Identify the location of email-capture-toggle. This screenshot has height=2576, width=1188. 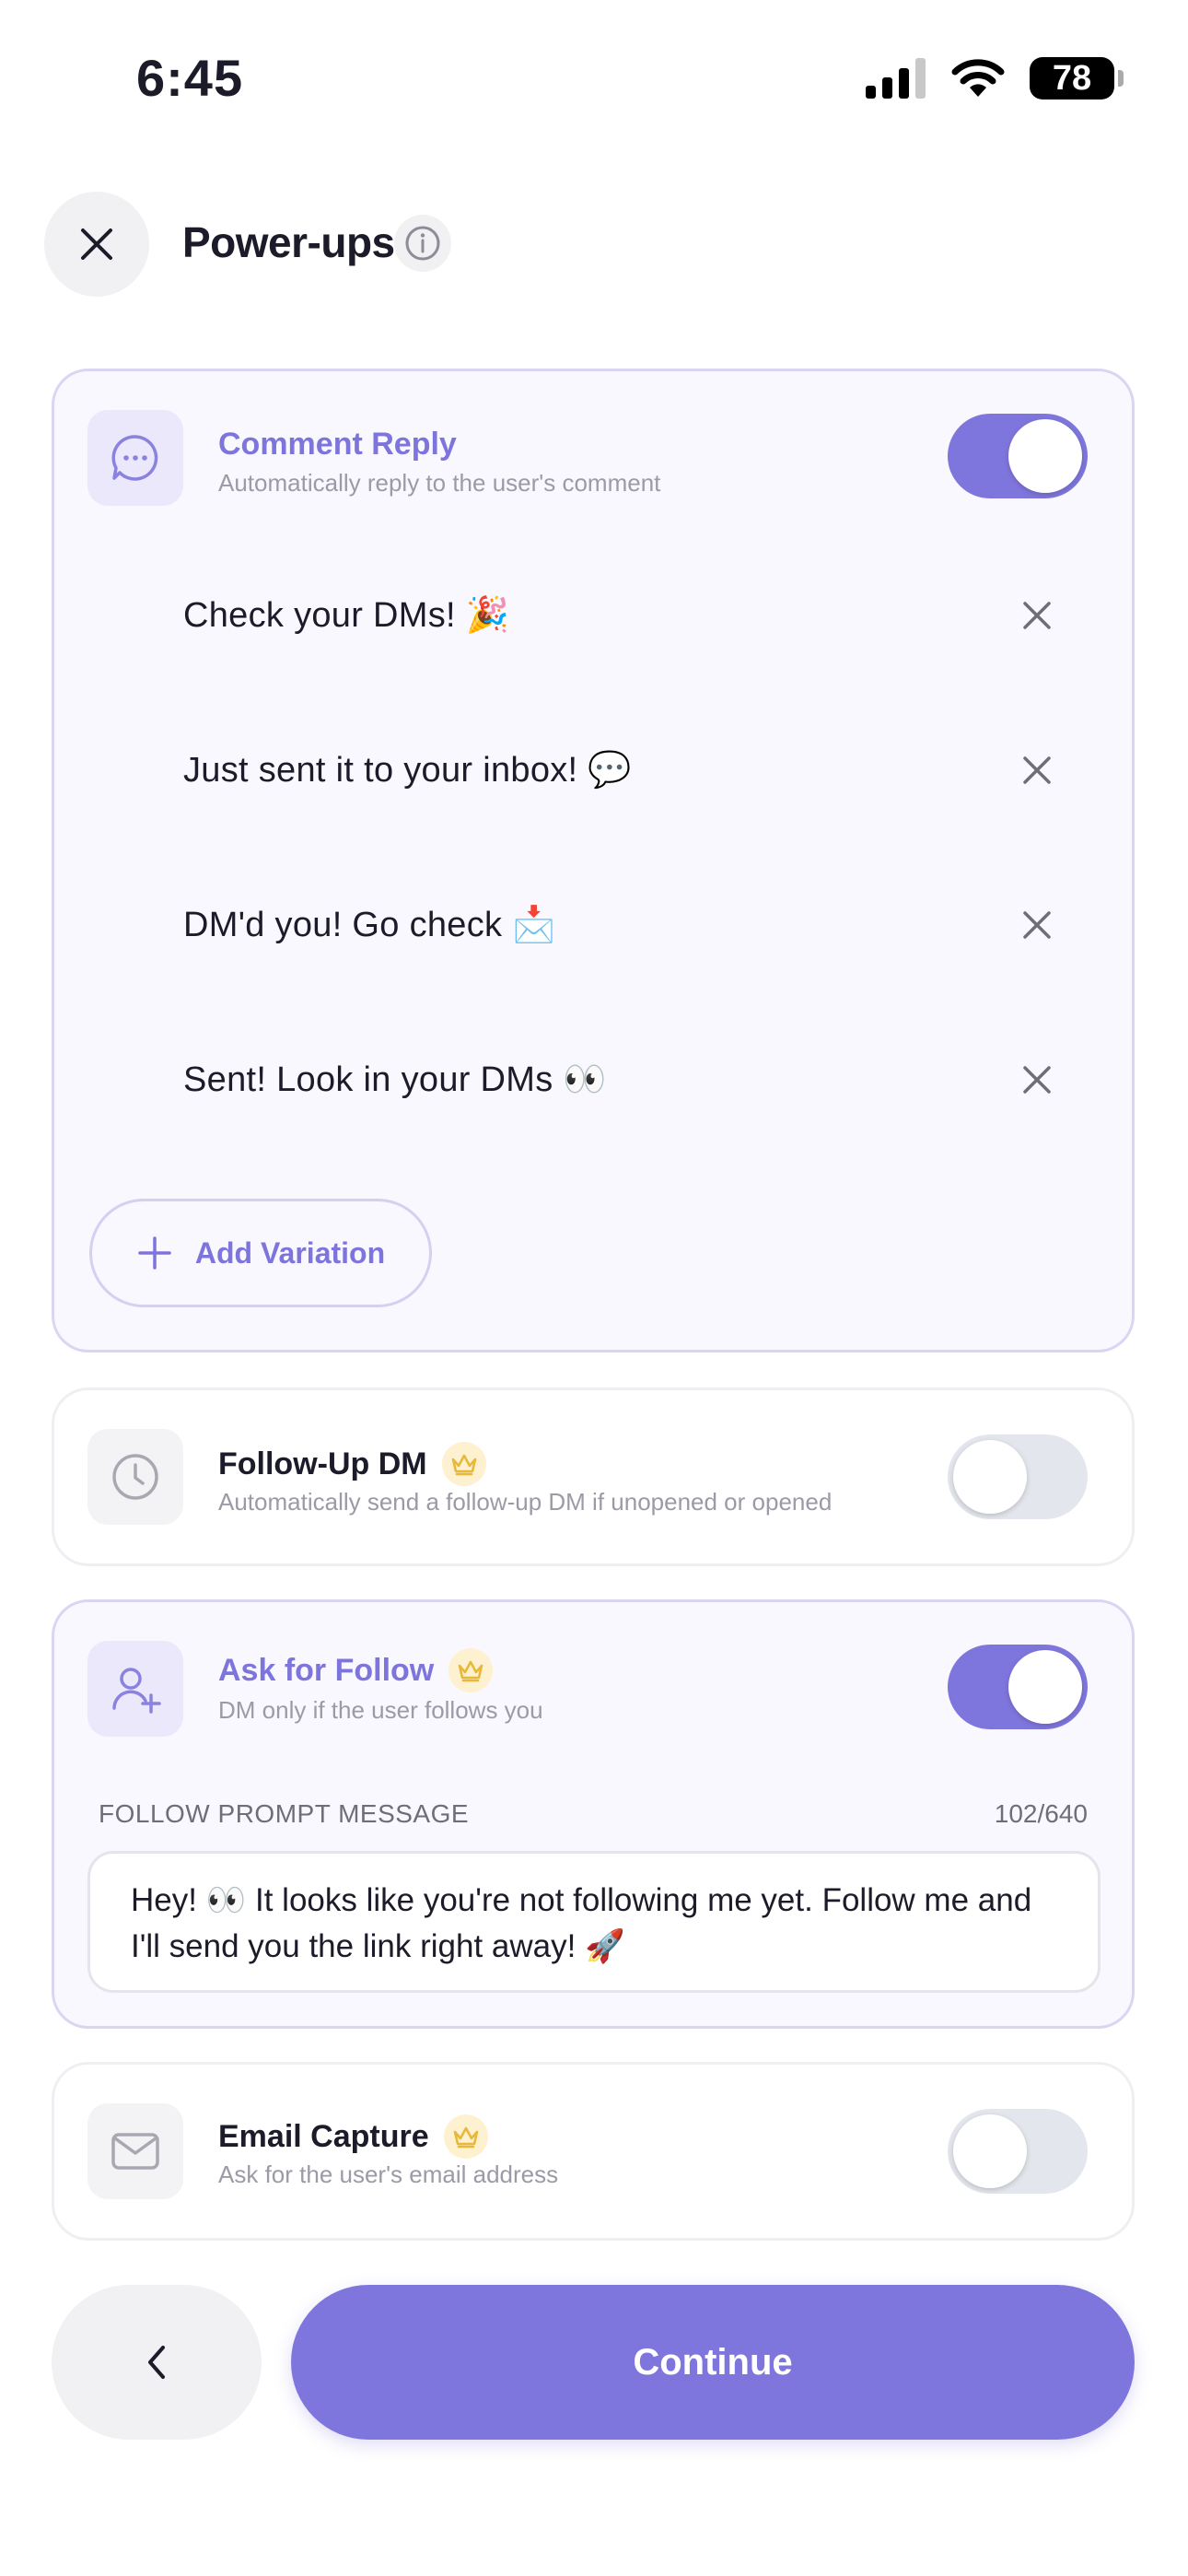
(1018, 2151).